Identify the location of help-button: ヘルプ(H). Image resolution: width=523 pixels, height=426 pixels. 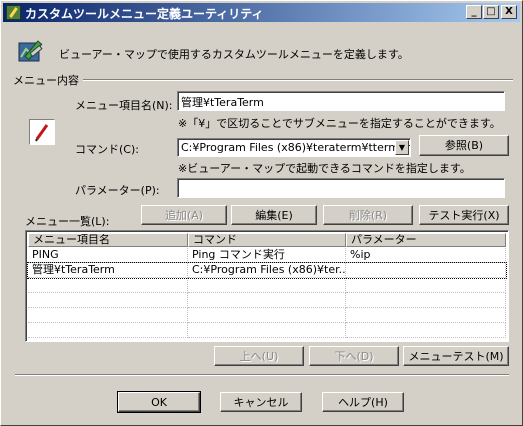
(363, 402).